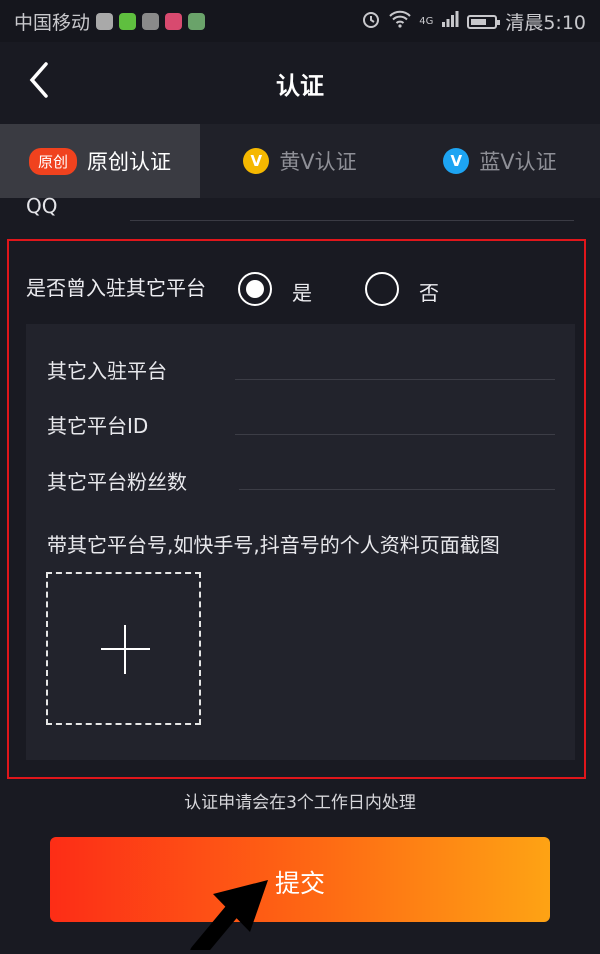  What do you see at coordinates (300, 86) in the screenshot?
I see `page-title: 认证` at bounding box center [300, 86].